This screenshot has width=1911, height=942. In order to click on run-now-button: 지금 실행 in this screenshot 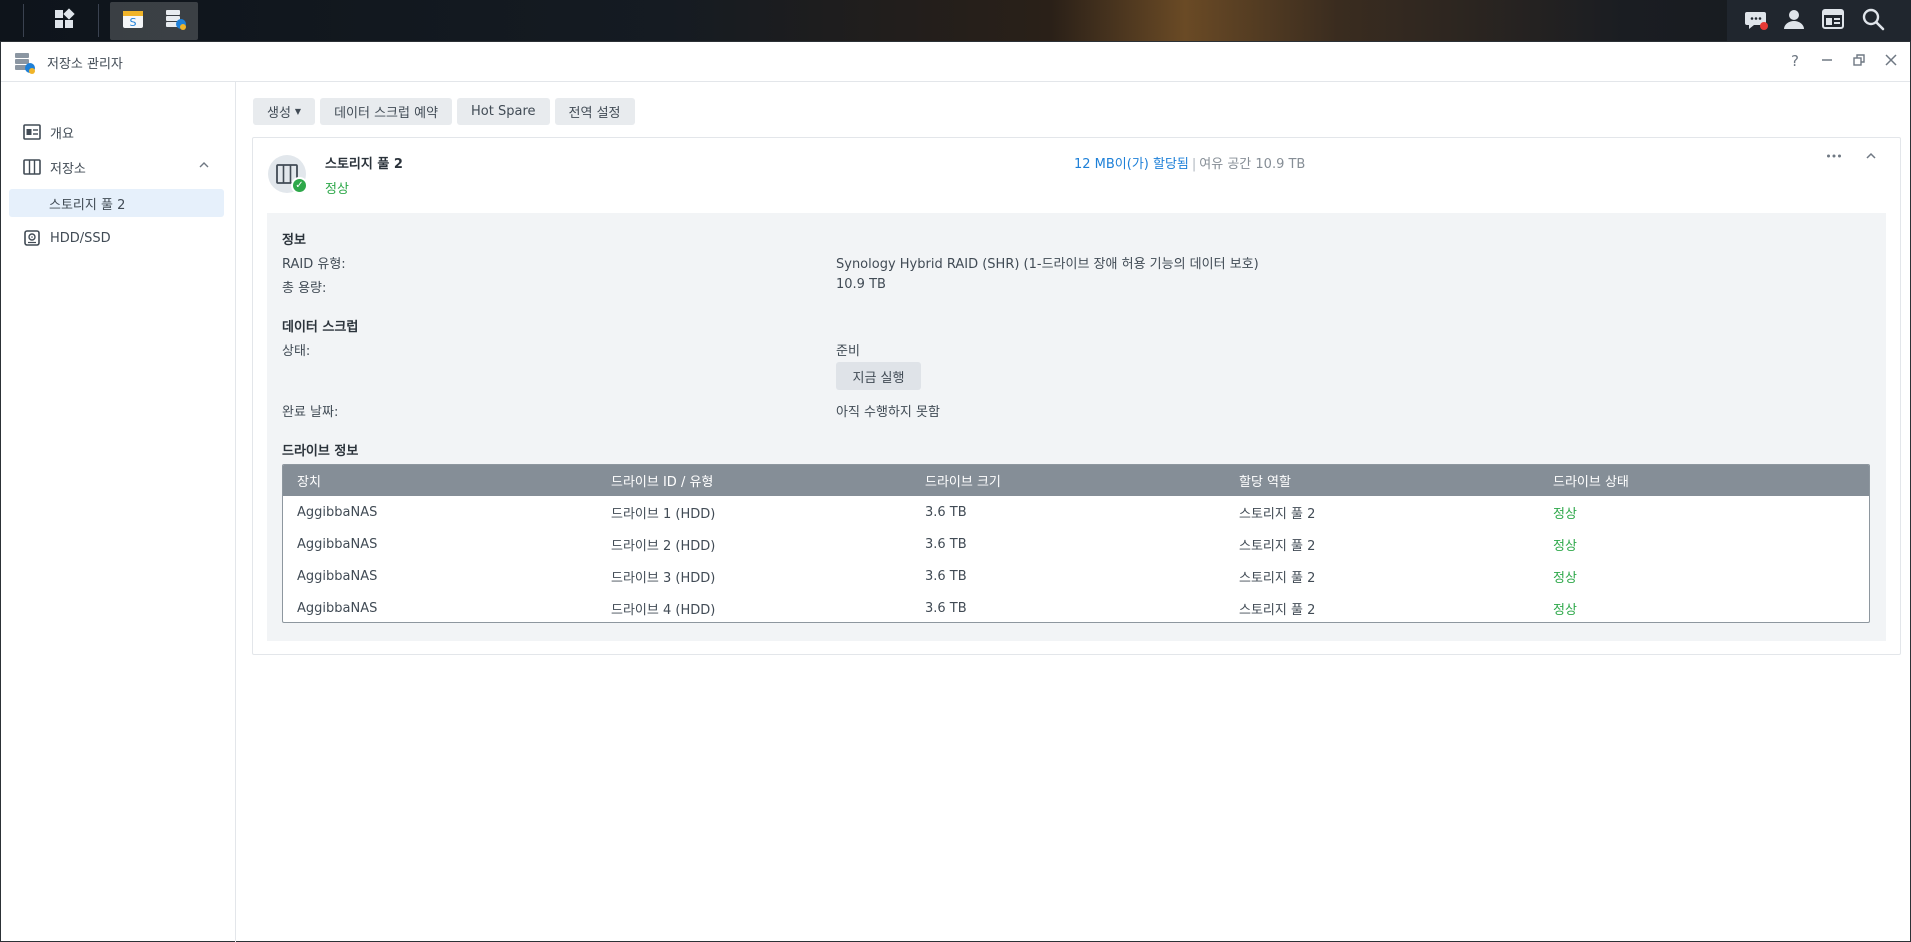, I will do `click(878, 376)`.